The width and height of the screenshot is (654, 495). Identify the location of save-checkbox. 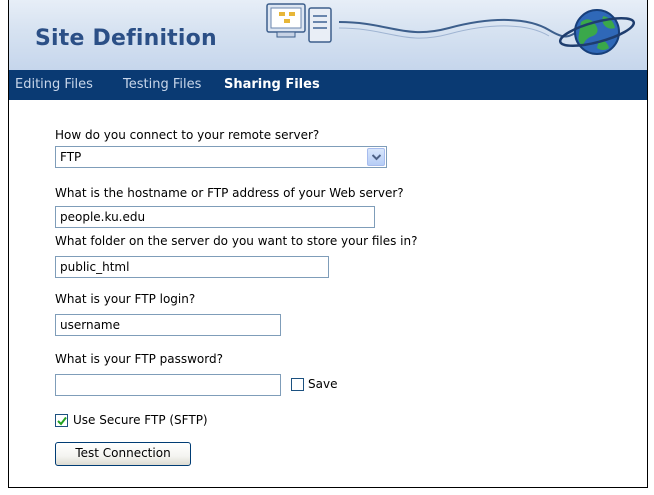
(297, 384).